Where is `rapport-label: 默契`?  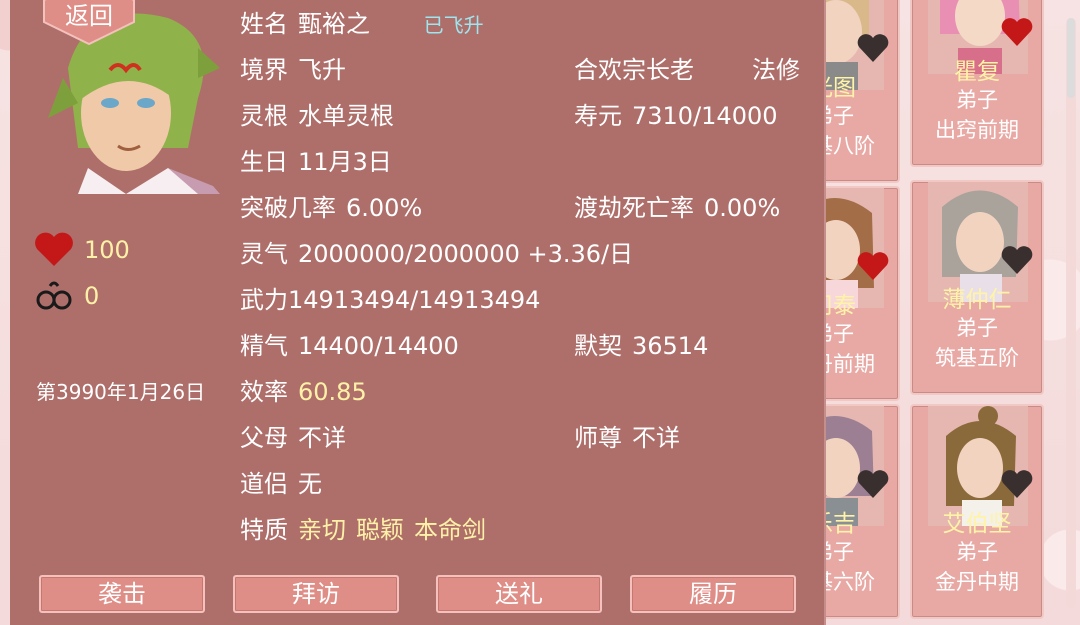
rapport-label: 默契 is located at coordinates (598, 346).